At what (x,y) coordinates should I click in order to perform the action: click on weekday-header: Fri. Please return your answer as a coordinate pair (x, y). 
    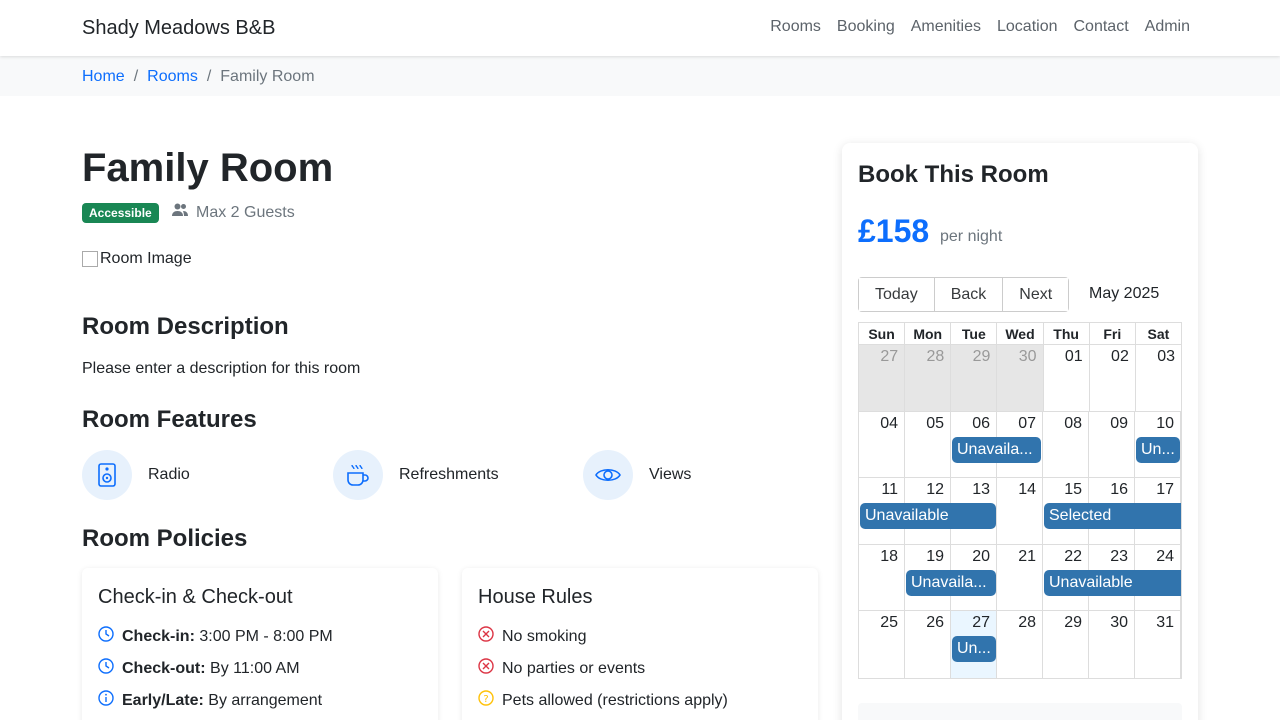
    Looking at the image, I should click on (1113, 333).